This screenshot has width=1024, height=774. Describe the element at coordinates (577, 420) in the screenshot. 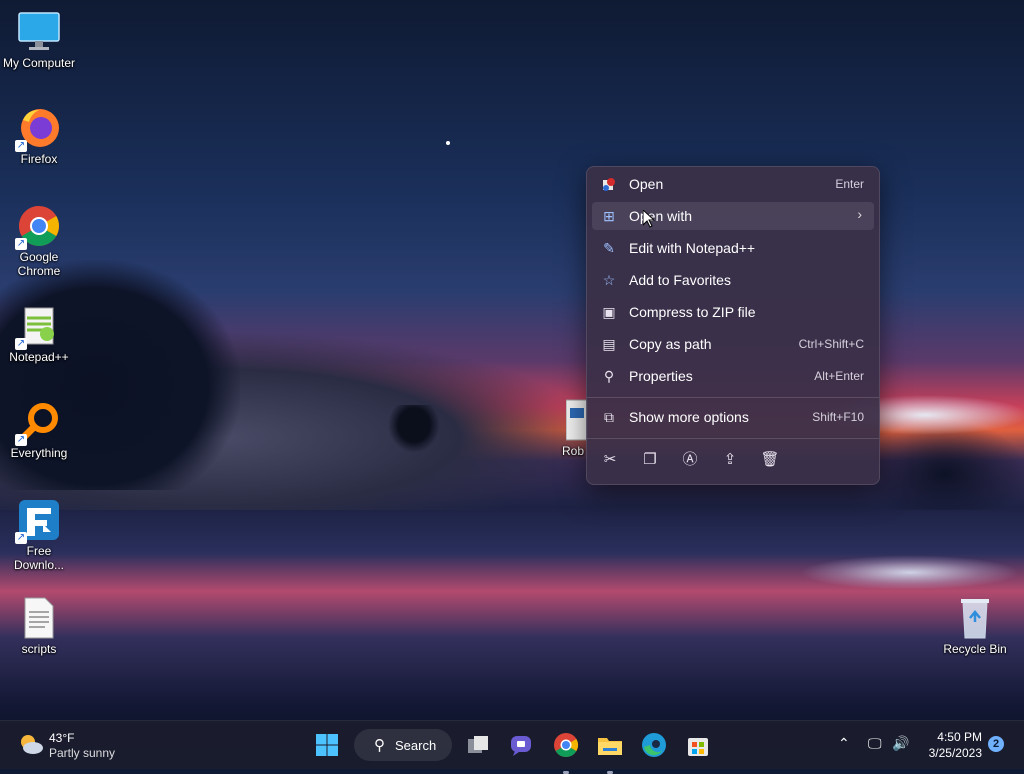

I see `python-file-icon` at that location.